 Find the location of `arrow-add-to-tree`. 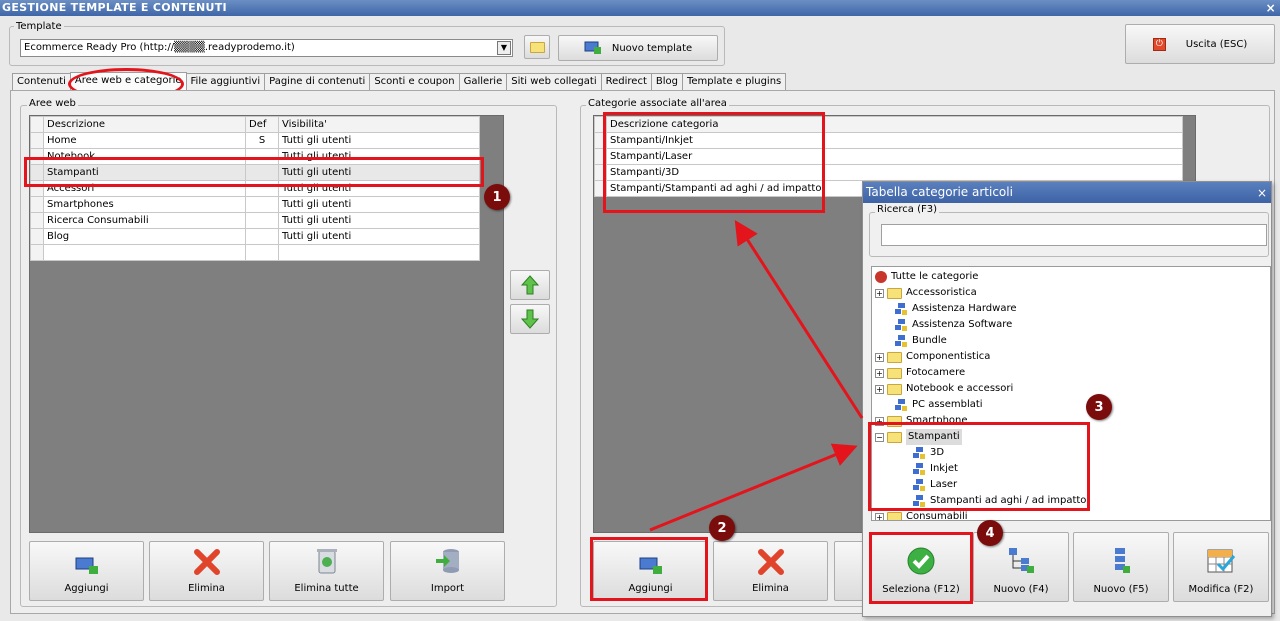

arrow-add-to-tree is located at coordinates (753, 487).